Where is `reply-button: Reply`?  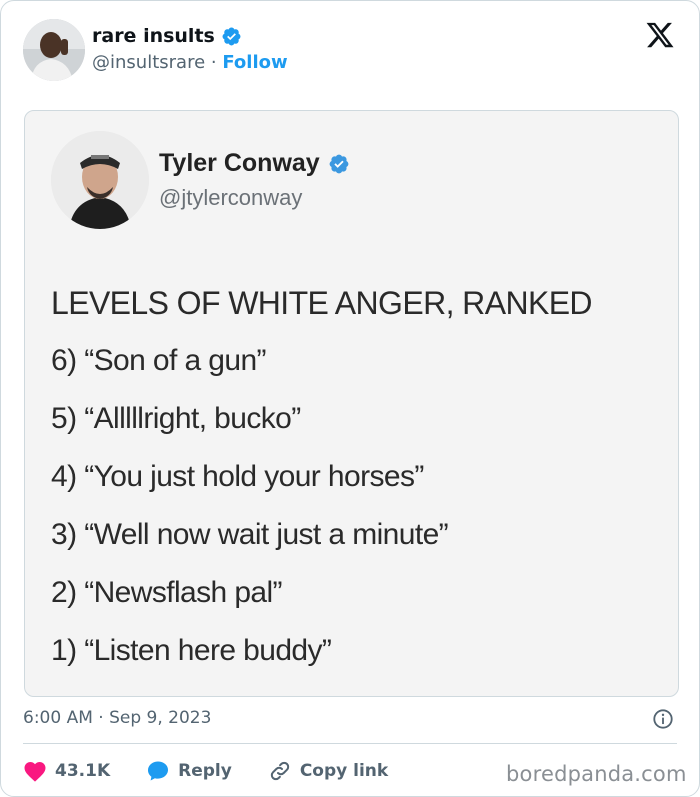 reply-button: Reply is located at coordinates (189, 771).